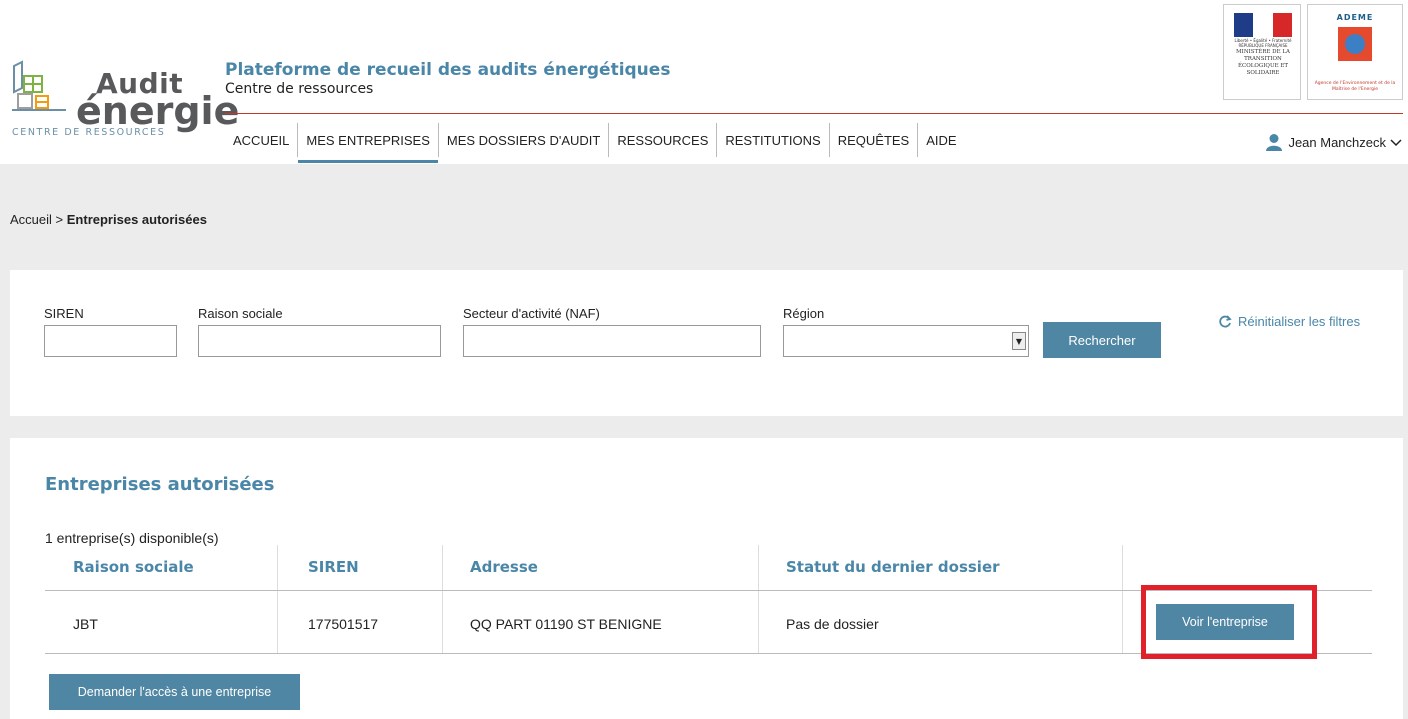  I want to click on nav-ressources: RESSOURCES, so click(663, 140).